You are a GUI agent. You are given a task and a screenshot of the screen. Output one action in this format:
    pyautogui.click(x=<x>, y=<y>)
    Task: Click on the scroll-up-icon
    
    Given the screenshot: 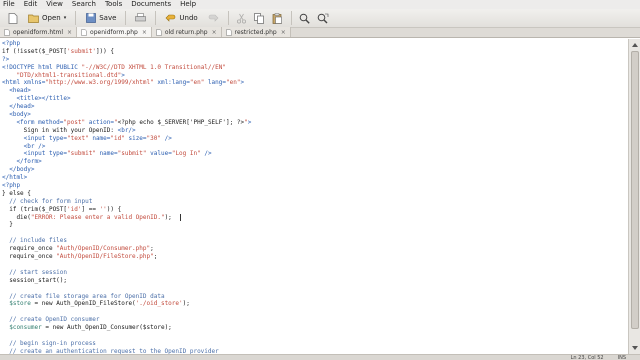 What is the action you would take?
    pyautogui.click(x=635, y=45)
    